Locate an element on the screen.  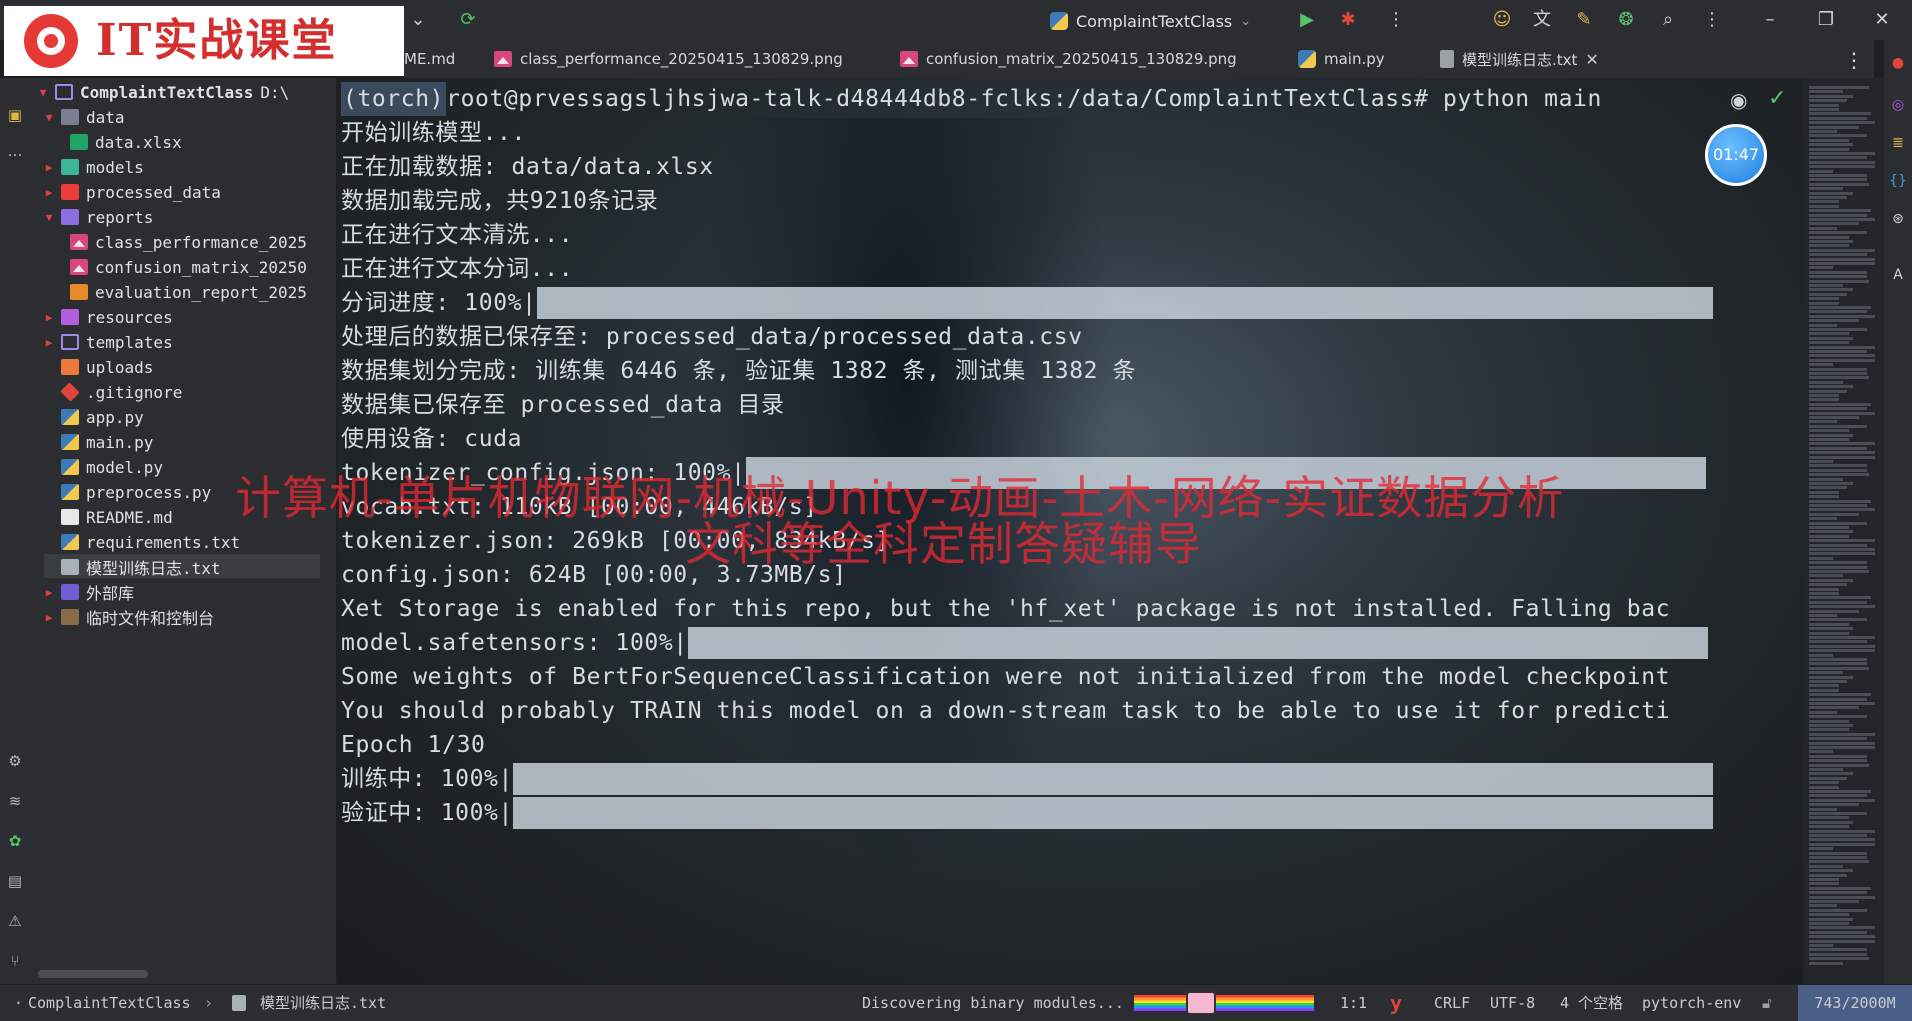
tree-item-model-py: model.py is located at coordinates (112, 467).